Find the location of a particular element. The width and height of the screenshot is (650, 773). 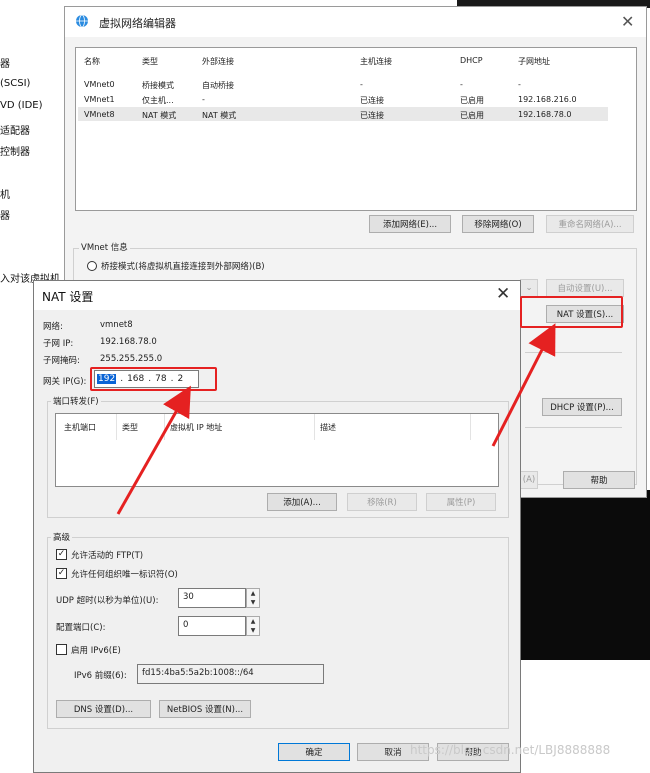

subnet-mask-value: 255.255.255.0 is located at coordinates (131, 359).